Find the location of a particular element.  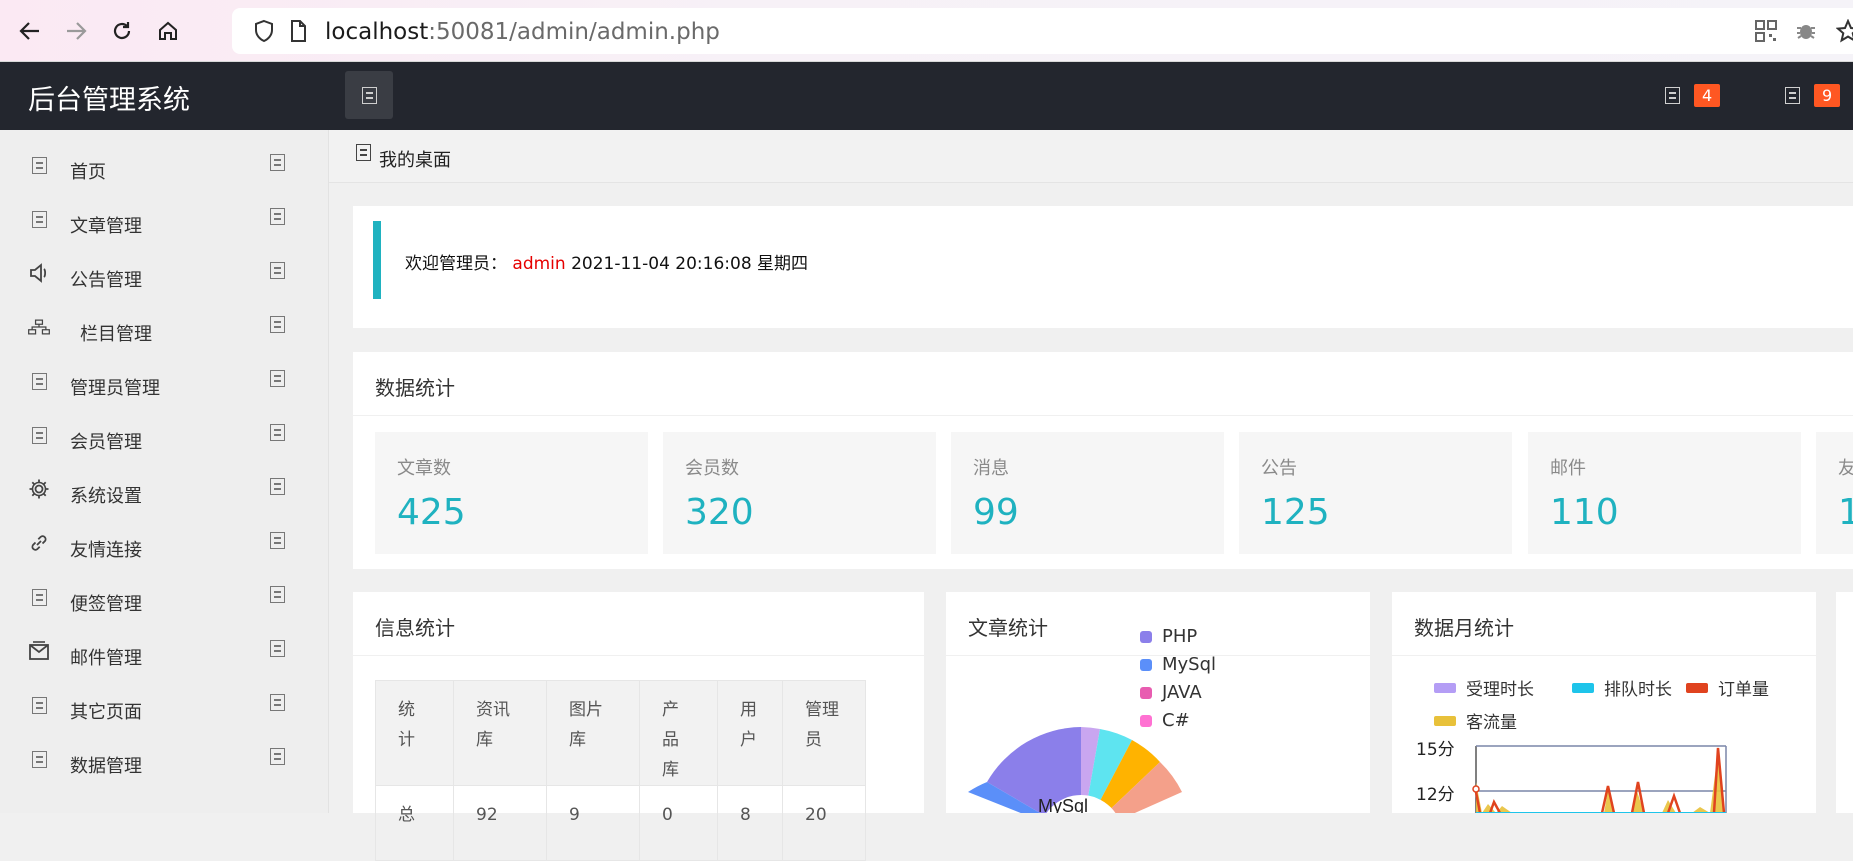

tab-my-desktop: 我的桌面 is located at coordinates (415, 159).